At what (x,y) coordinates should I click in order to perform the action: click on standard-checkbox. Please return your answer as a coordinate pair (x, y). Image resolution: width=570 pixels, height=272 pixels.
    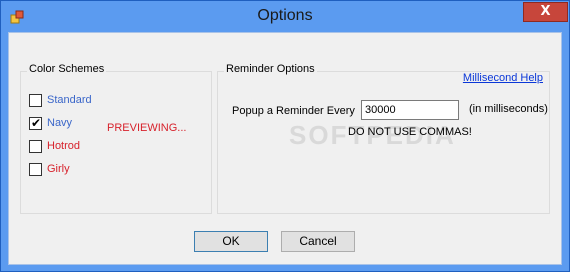
    Looking at the image, I should click on (35, 100).